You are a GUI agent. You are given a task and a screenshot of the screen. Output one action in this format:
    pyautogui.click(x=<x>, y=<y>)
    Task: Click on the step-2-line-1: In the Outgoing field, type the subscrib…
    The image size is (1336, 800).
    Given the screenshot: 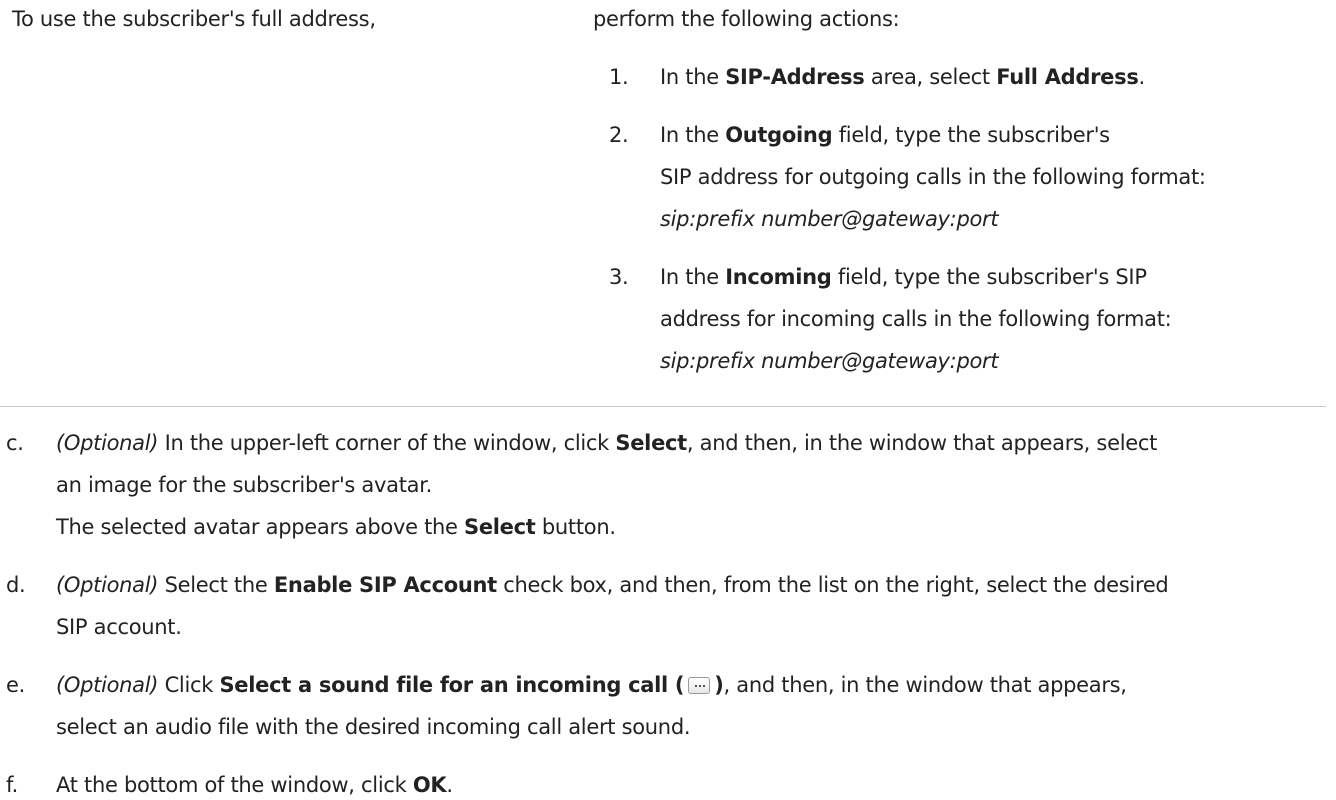 What is the action you would take?
    pyautogui.click(x=885, y=135)
    